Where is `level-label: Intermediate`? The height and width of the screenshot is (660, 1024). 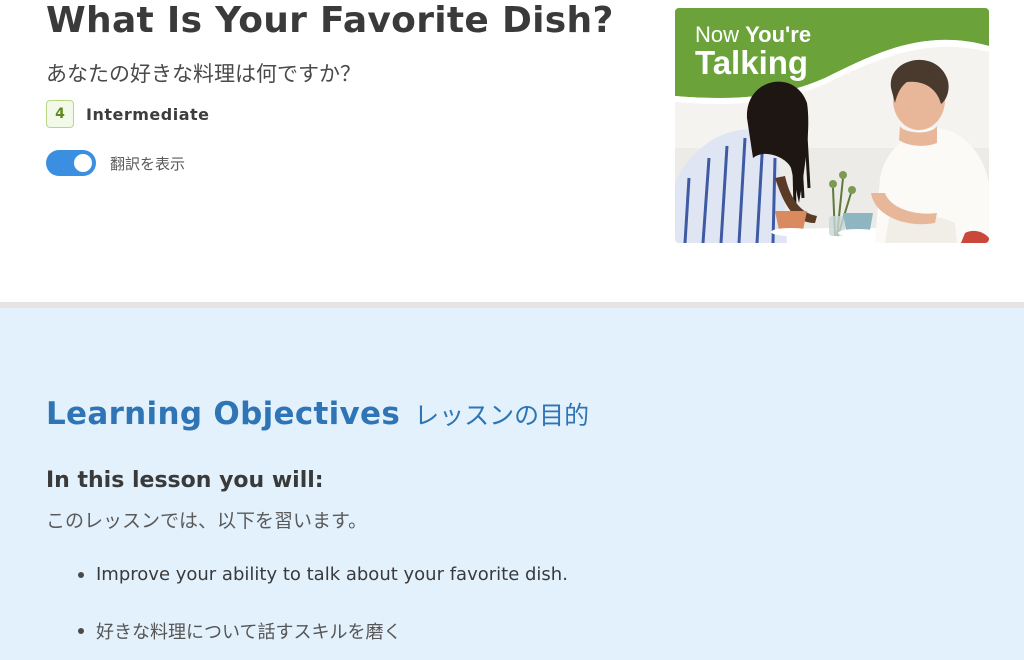
level-label: Intermediate is located at coordinates (148, 114).